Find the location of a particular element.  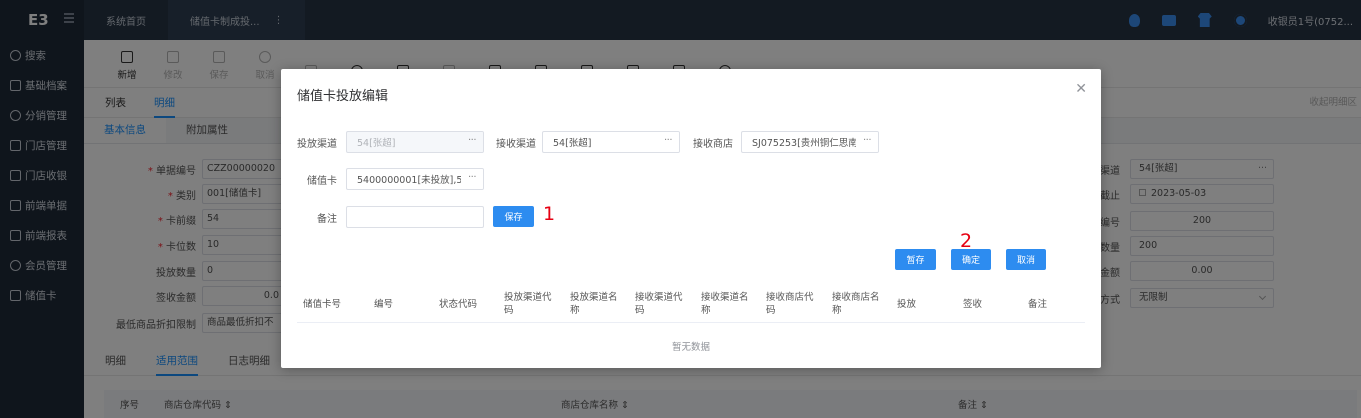

save-remark-button: 保存 is located at coordinates (513, 216).